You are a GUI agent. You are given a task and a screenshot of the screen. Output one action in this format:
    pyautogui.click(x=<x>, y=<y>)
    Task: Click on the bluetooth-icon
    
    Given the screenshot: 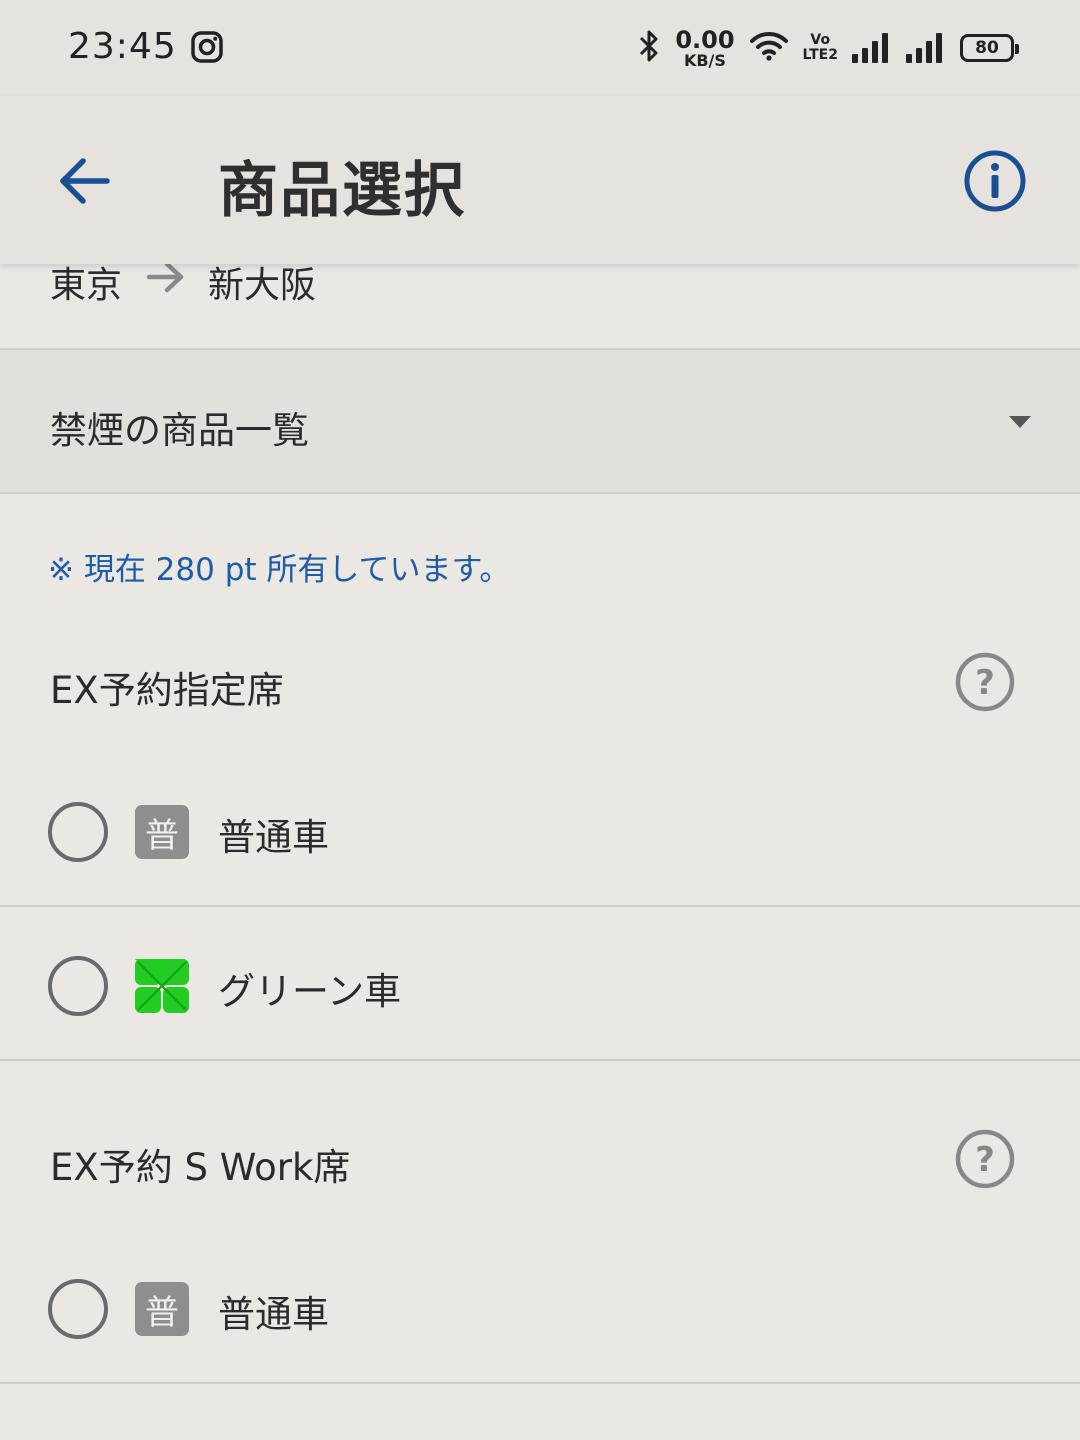 What is the action you would take?
    pyautogui.click(x=649, y=48)
    